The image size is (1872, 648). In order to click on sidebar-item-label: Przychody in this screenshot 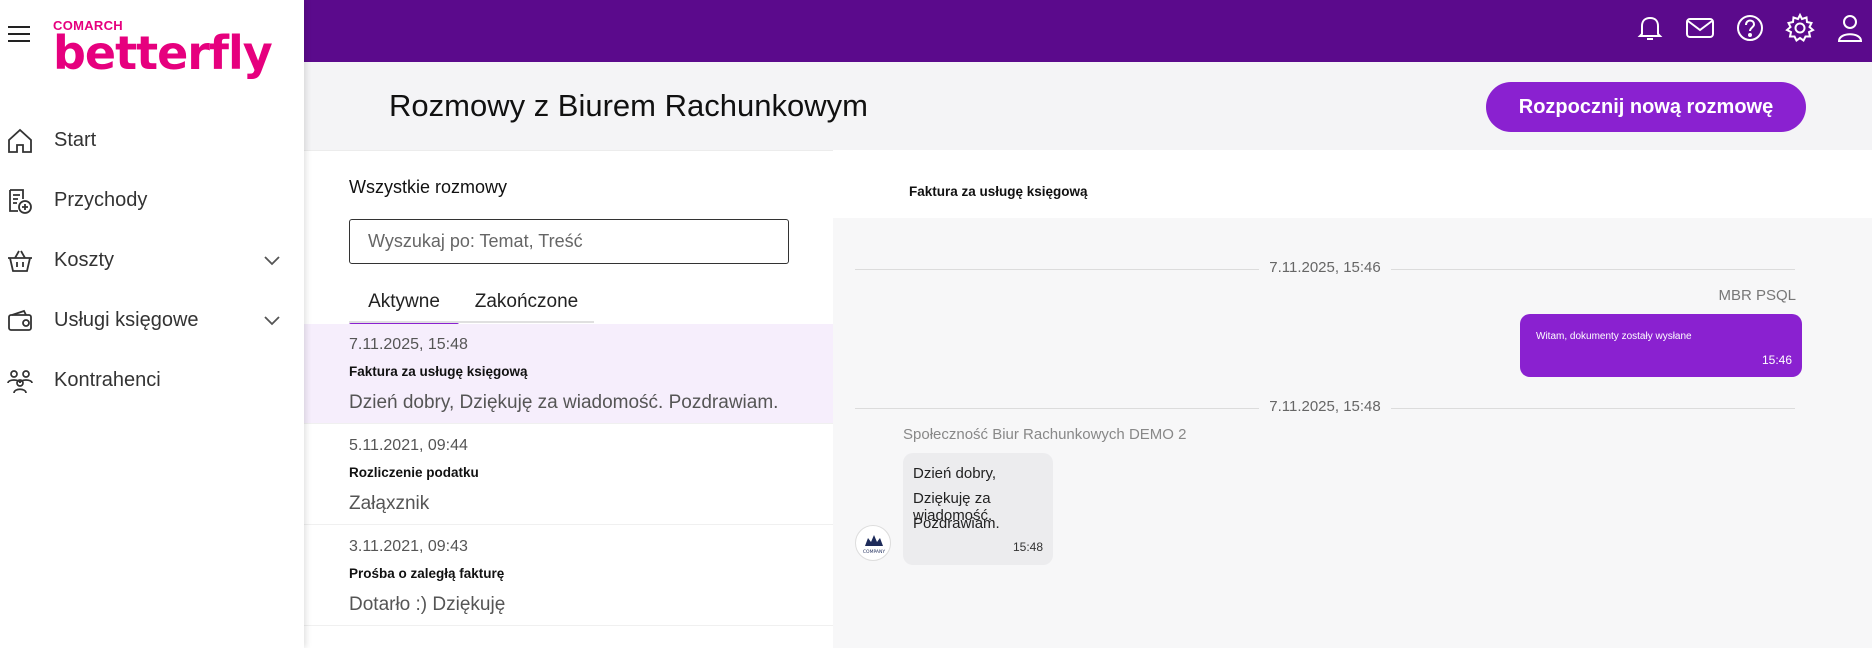, I will do `click(101, 199)`.